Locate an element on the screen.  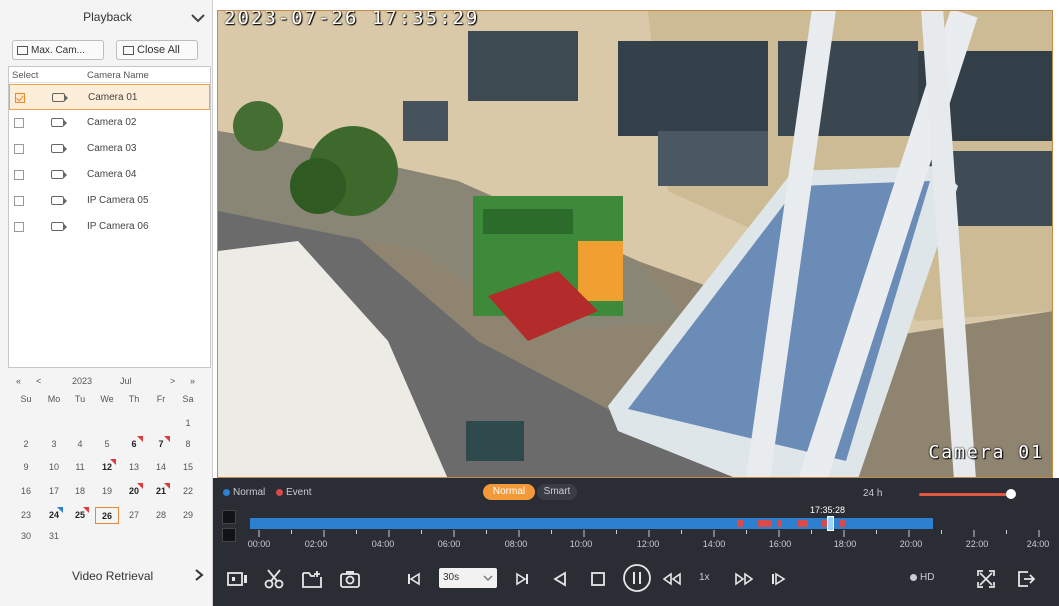
stream-quality-toggle: HD is located at coordinates (922, 577).